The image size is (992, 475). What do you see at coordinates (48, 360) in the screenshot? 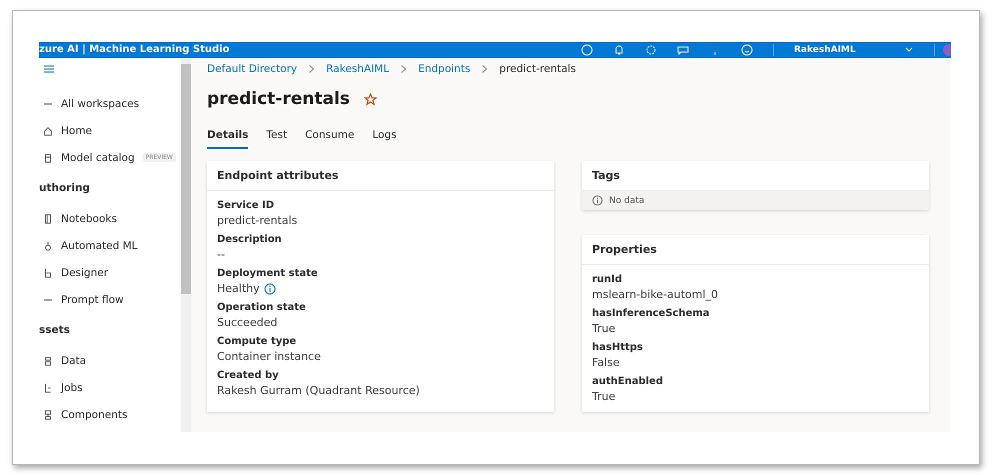
I see `data-icon` at bounding box center [48, 360].